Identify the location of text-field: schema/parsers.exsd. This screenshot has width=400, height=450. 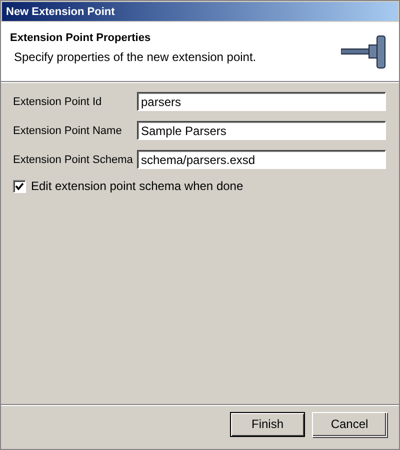
(261, 159).